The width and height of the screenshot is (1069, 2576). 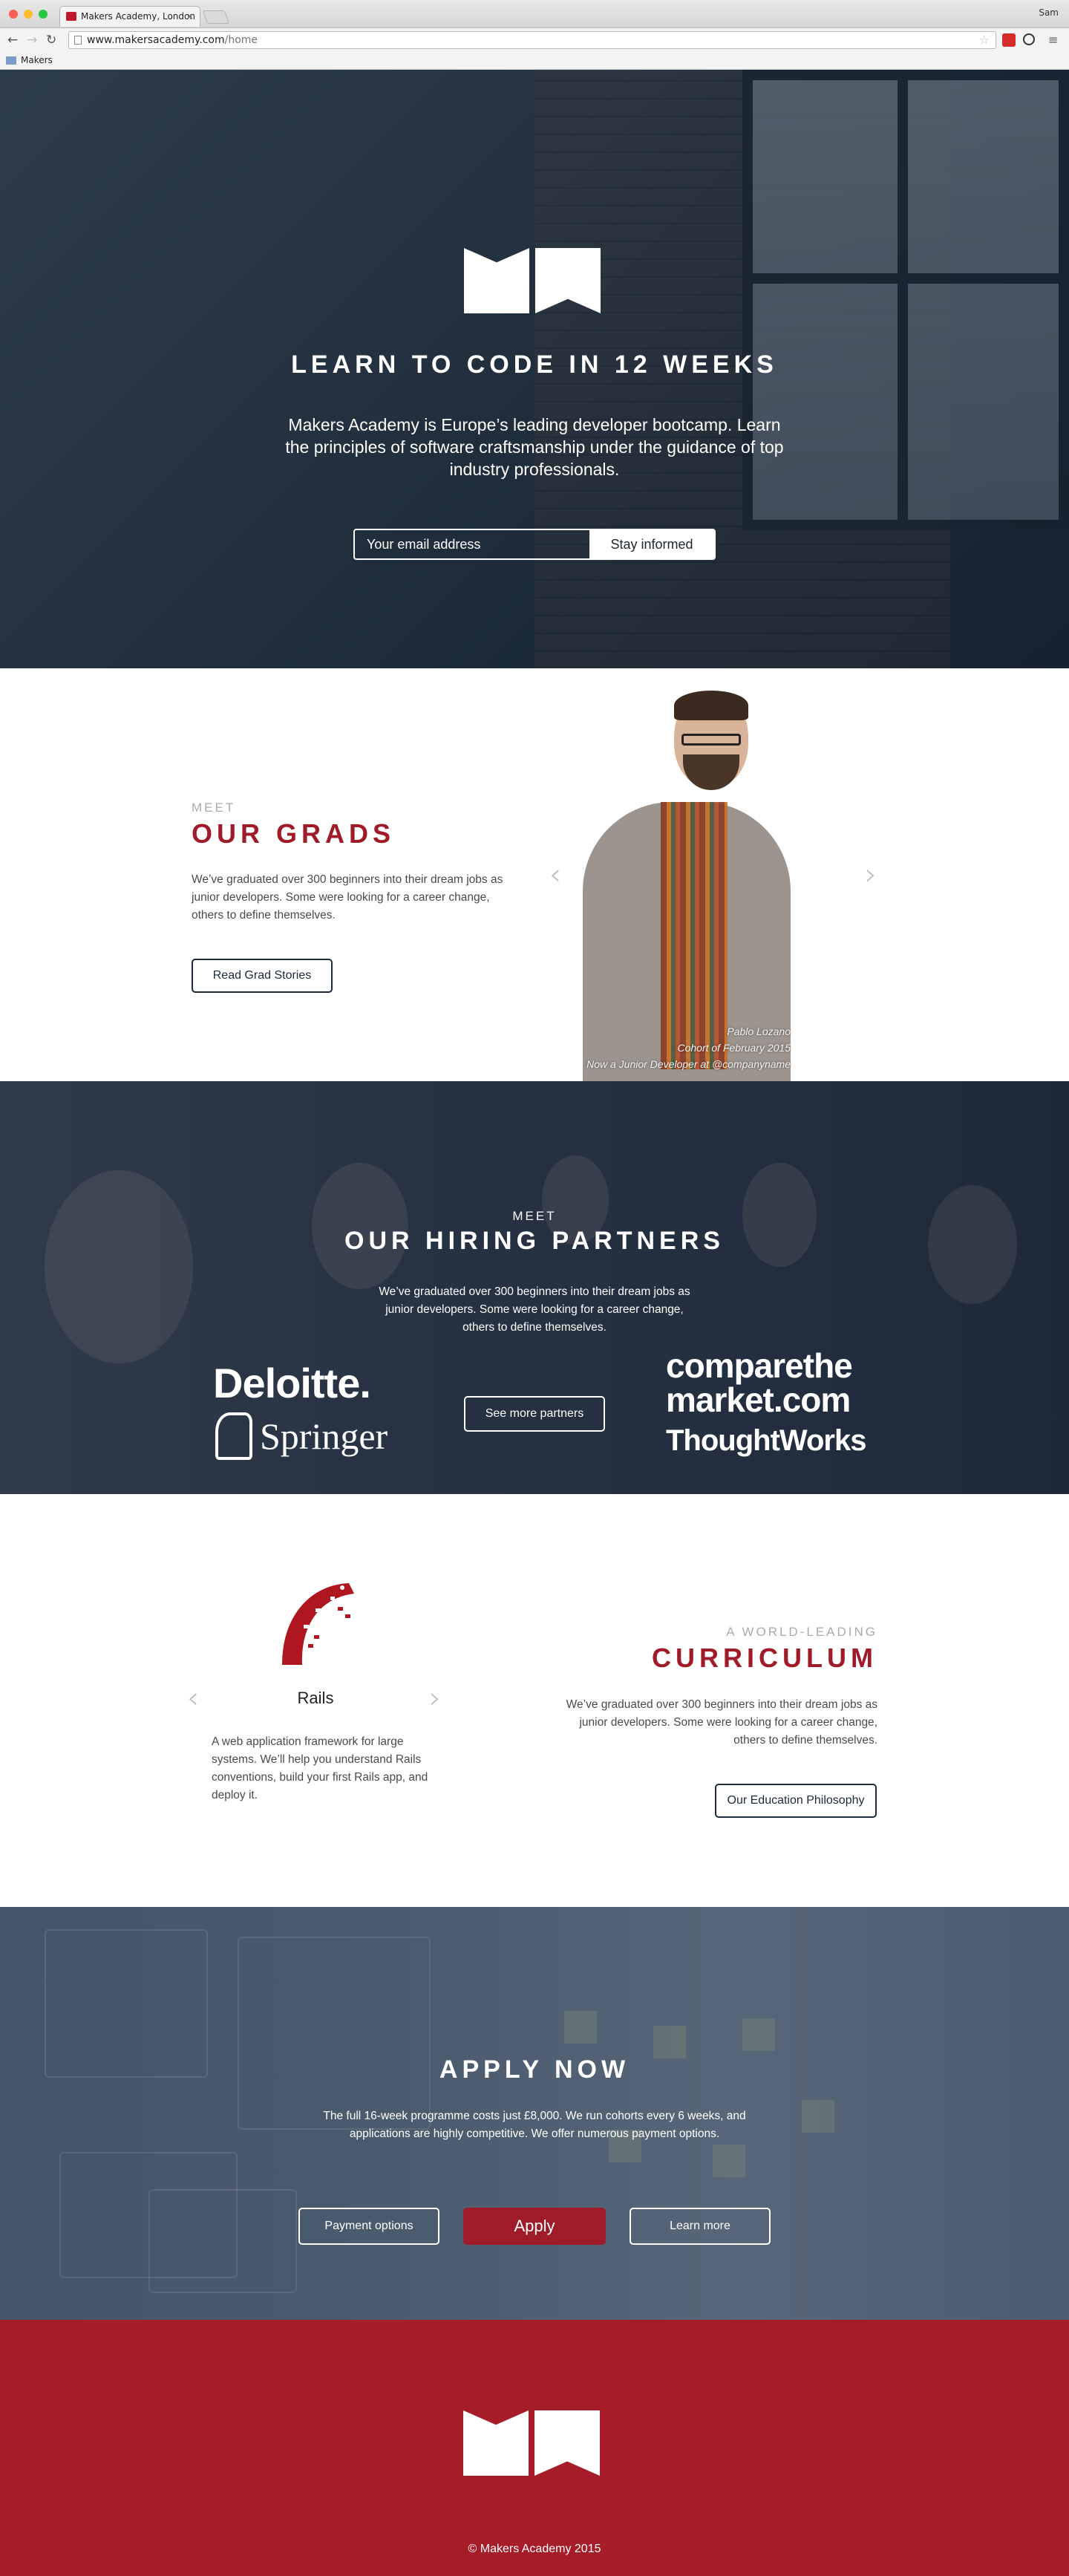 What do you see at coordinates (711, 705) in the screenshot?
I see `grad-hair` at bounding box center [711, 705].